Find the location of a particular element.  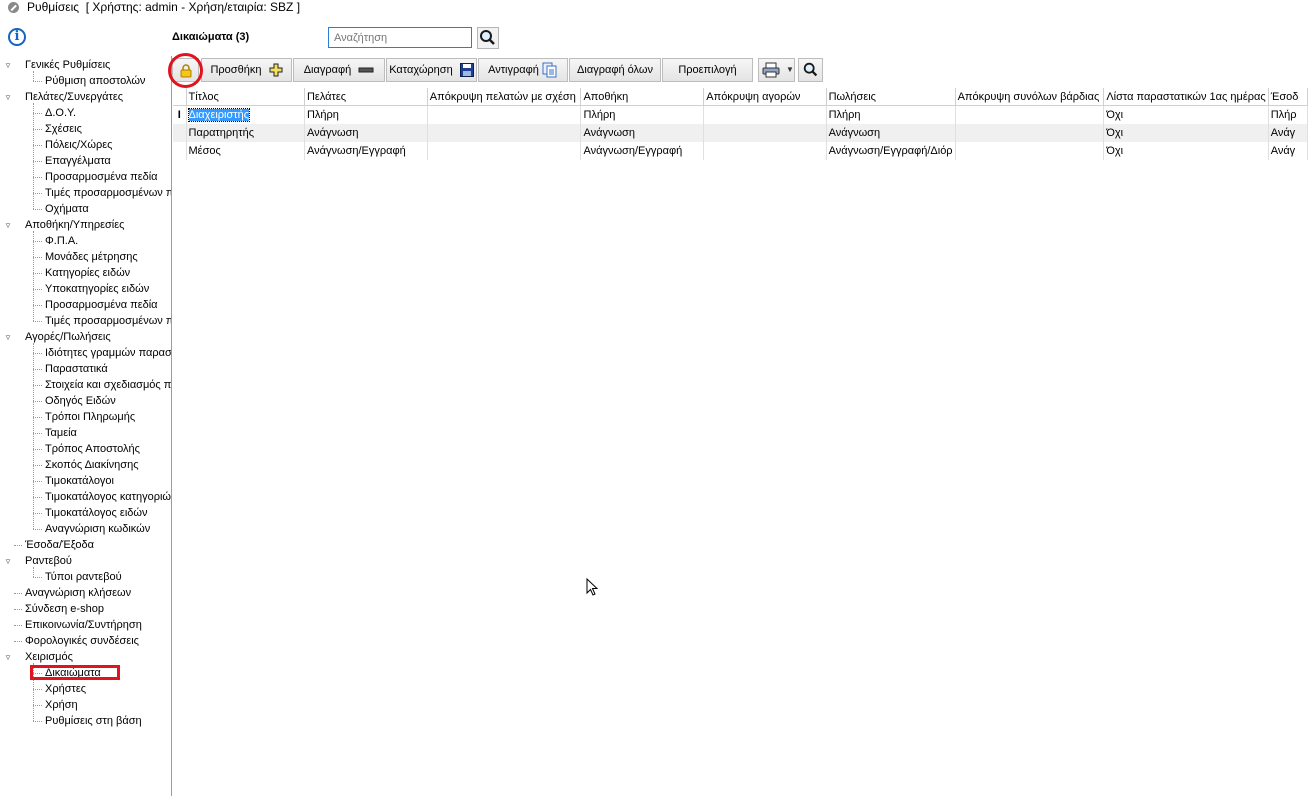

column-header: Απόκρυψη αγορών is located at coordinates (765, 97).